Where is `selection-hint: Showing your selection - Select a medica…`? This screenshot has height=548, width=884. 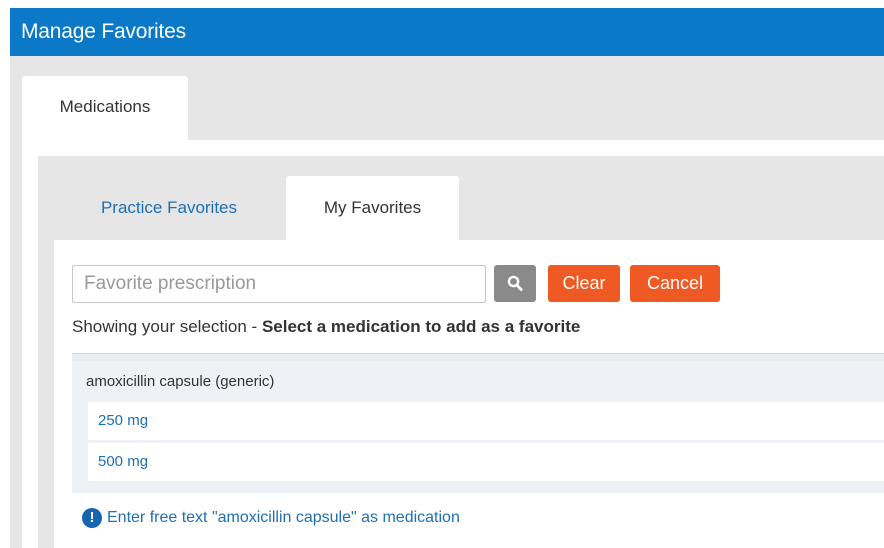
selection-hint: Showing your selection - Select a medica… is located at coordinates (326, 327).